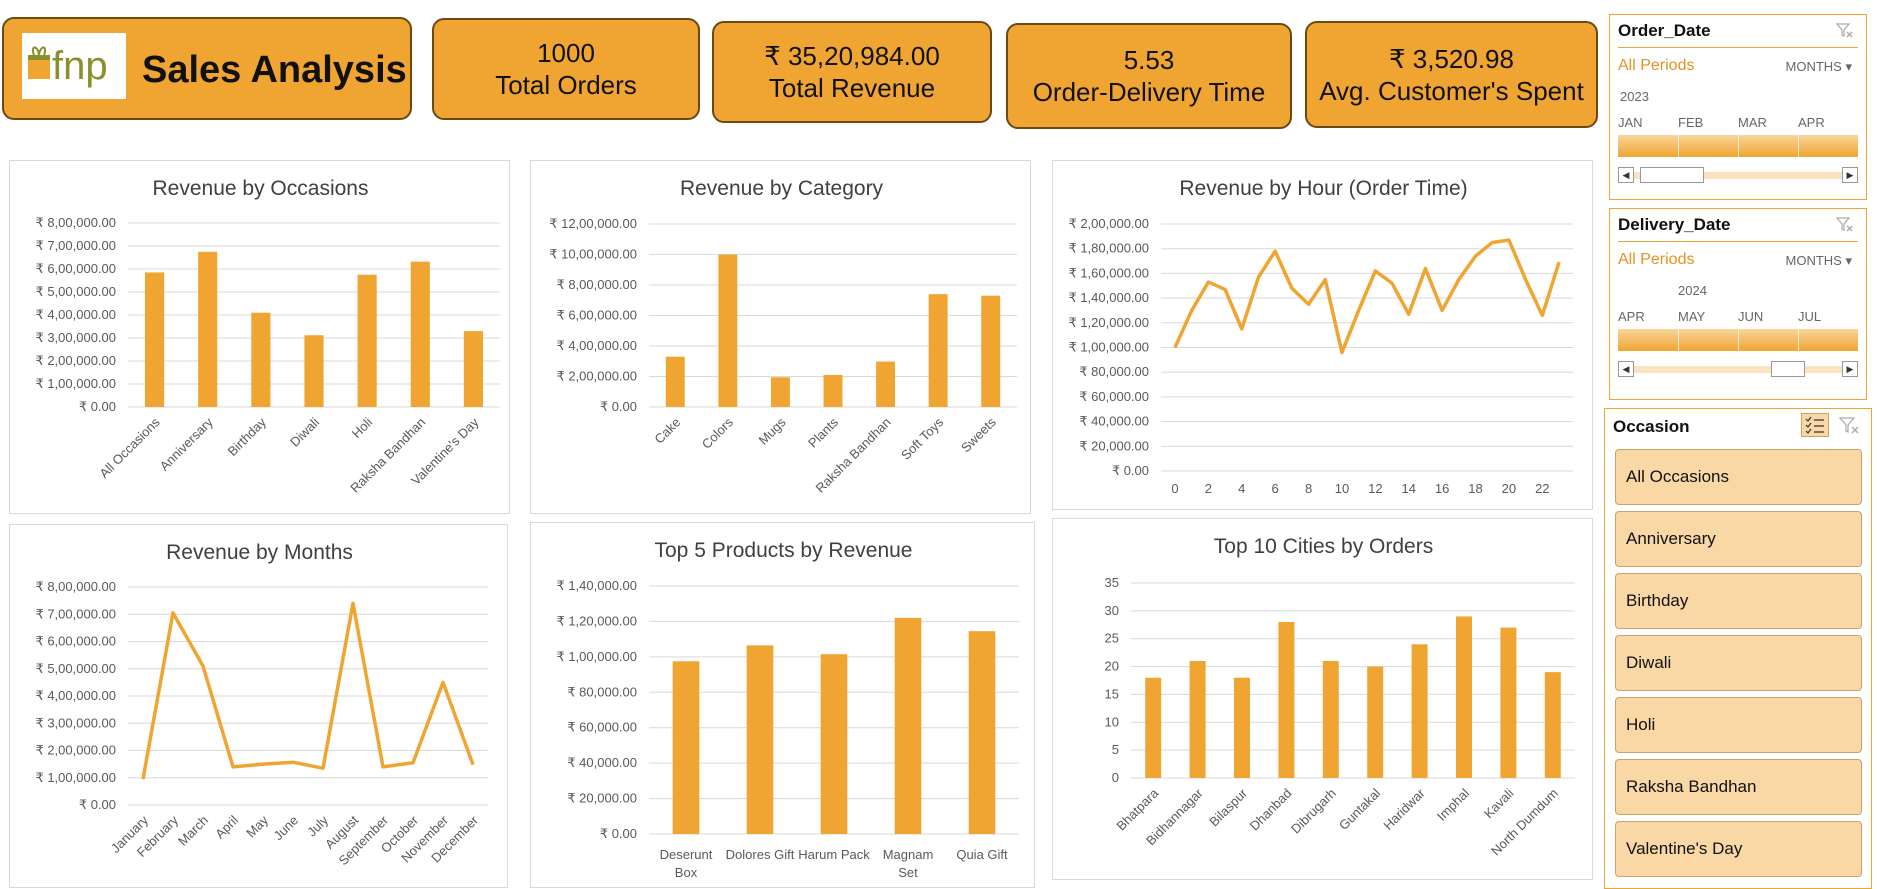 This screenshot has width=1877, height=889. I want to click on x-tick-label: 16, so click(1442, 488).